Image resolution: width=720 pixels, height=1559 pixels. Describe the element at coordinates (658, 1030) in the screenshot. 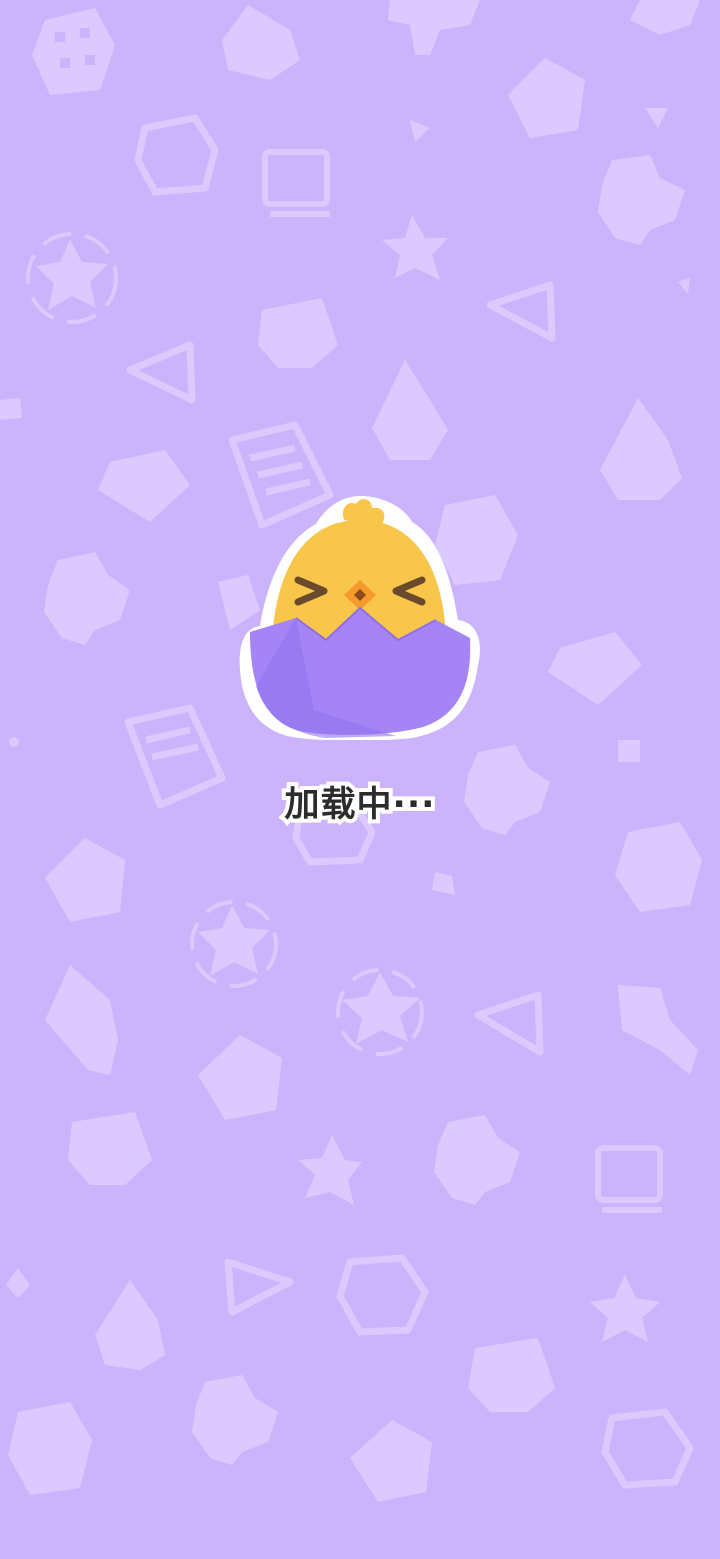

I see `fishbone-icon` at that location.